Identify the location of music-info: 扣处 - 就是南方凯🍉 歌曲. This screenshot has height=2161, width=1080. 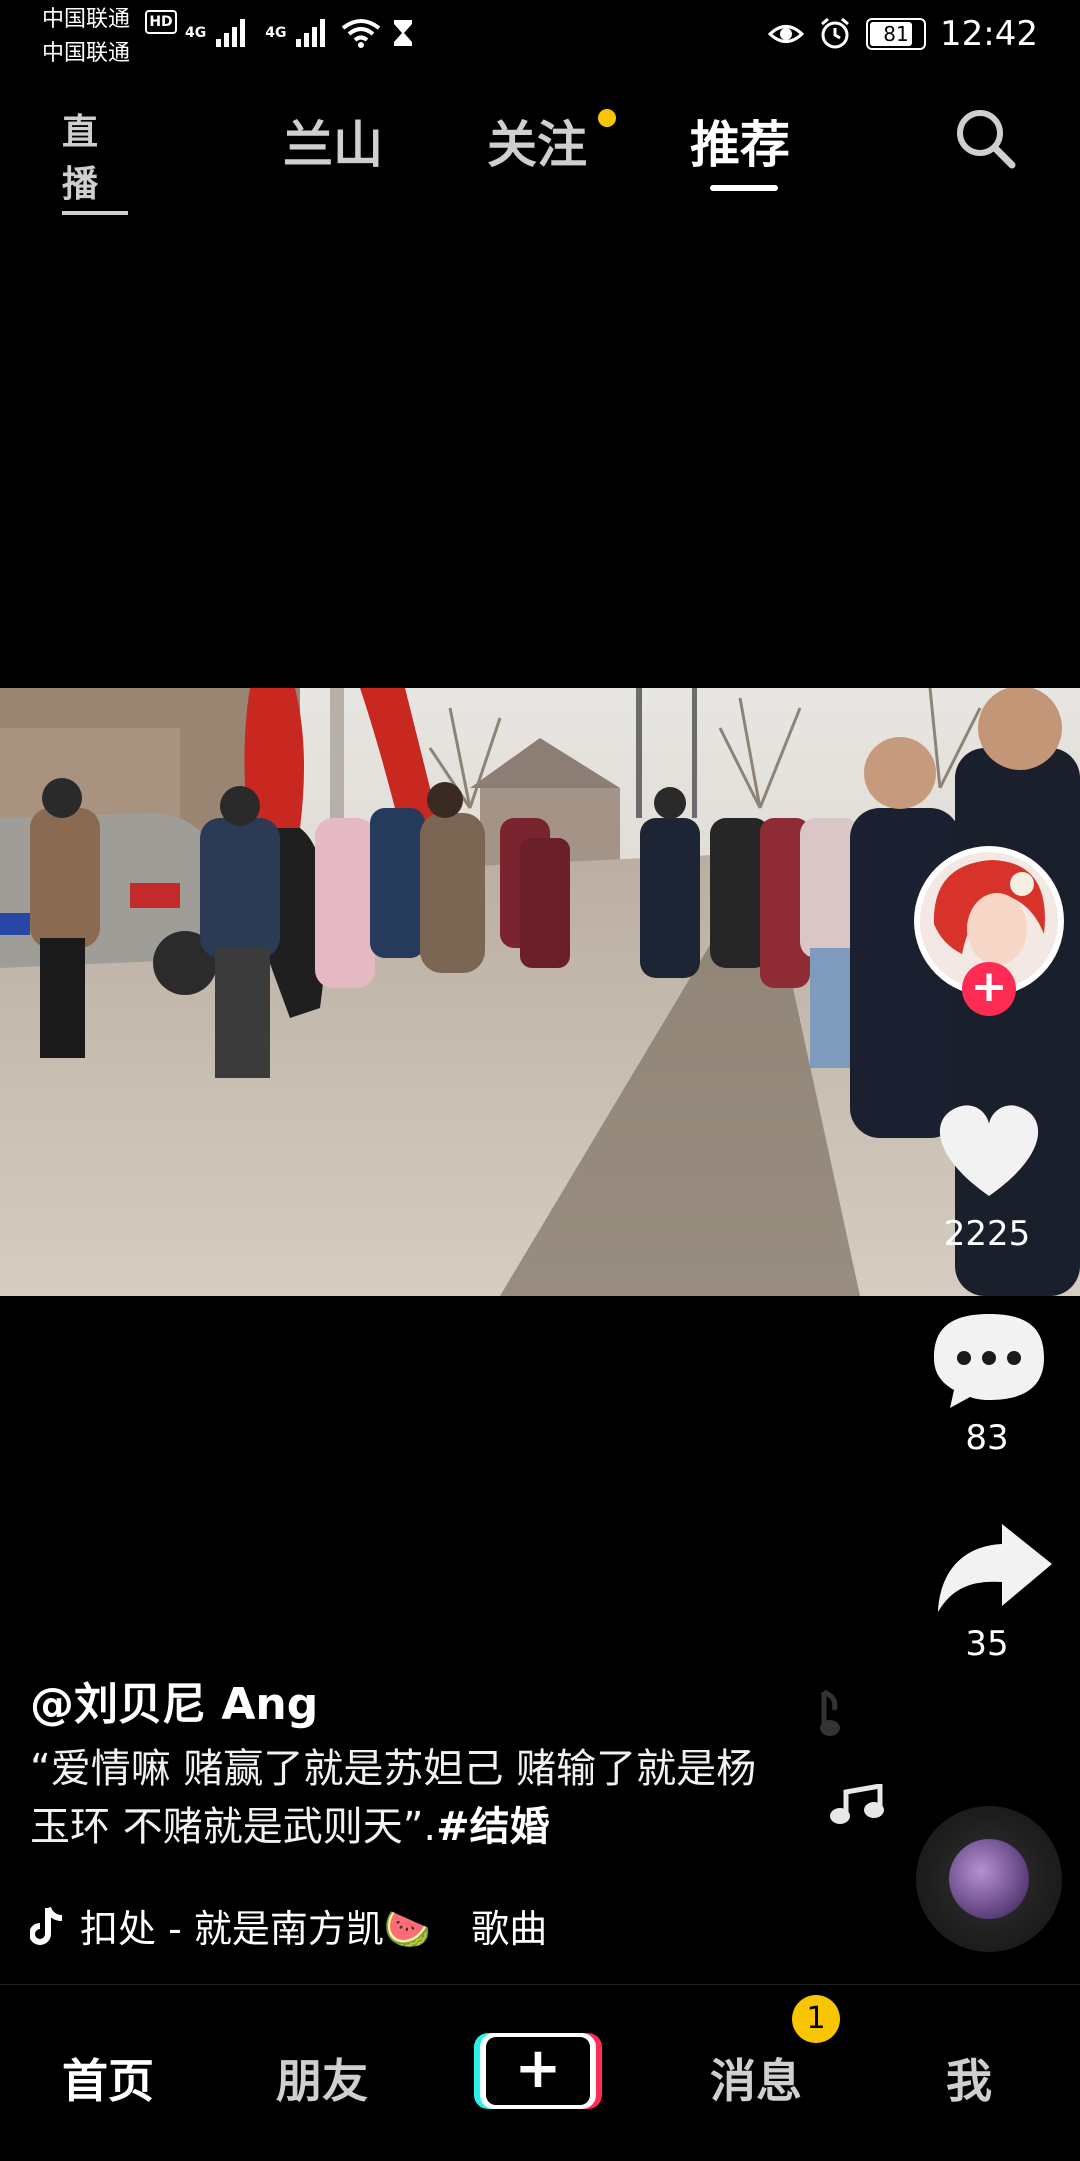
(288, 1925).